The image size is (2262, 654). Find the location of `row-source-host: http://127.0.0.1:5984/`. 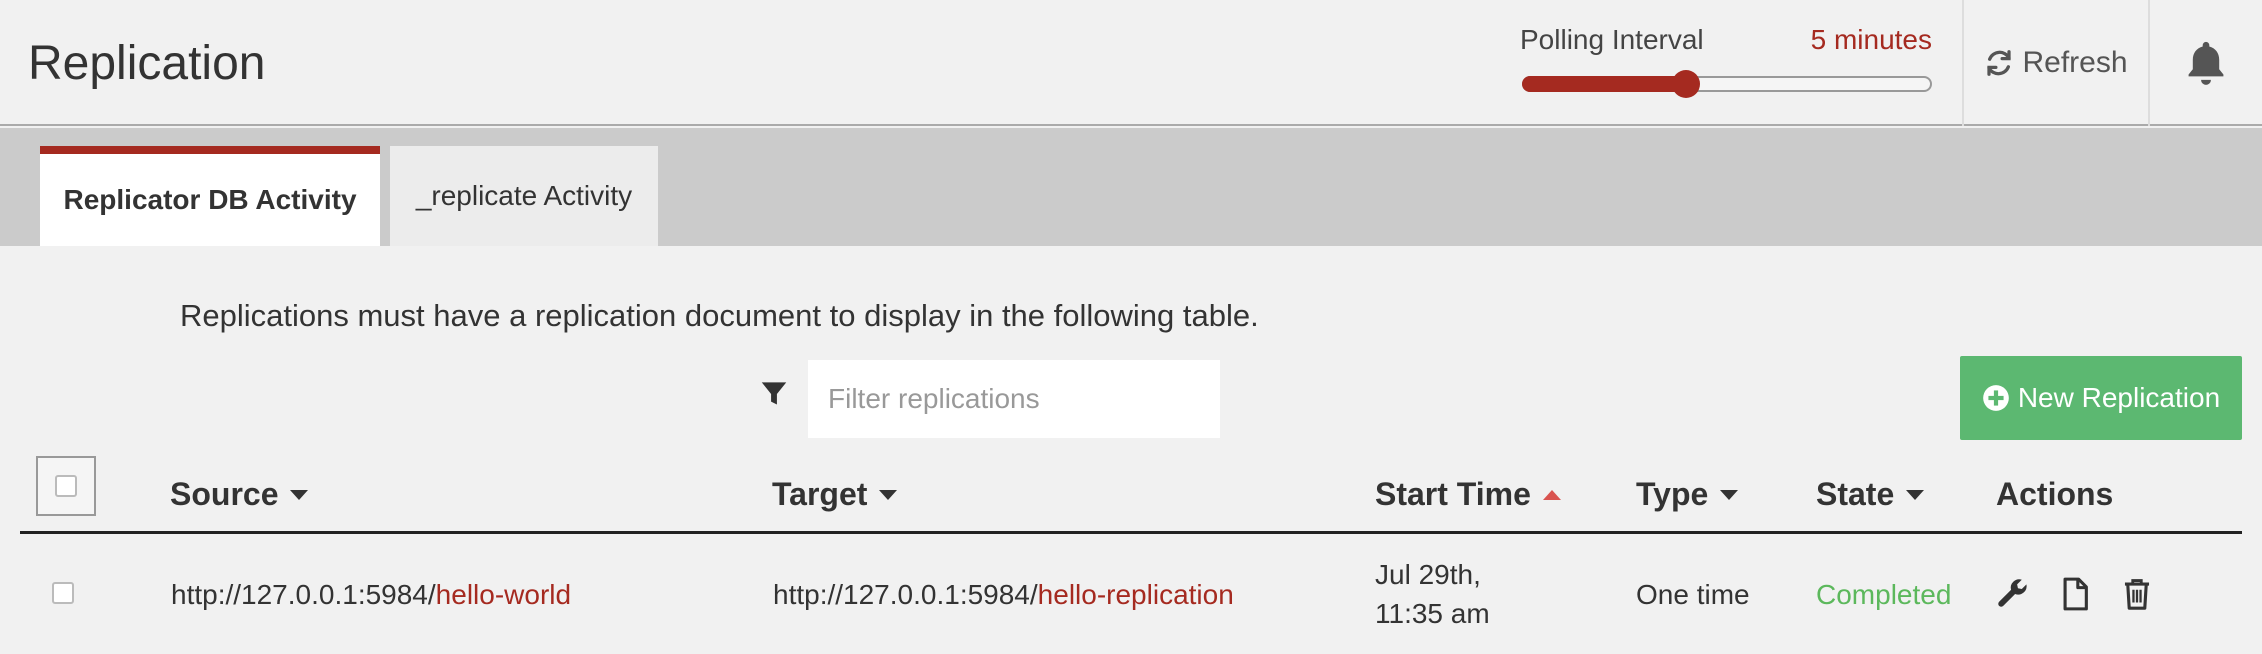

row-source-host: http://127.0.0.1:5984/ is located at coordinates (303, 594).